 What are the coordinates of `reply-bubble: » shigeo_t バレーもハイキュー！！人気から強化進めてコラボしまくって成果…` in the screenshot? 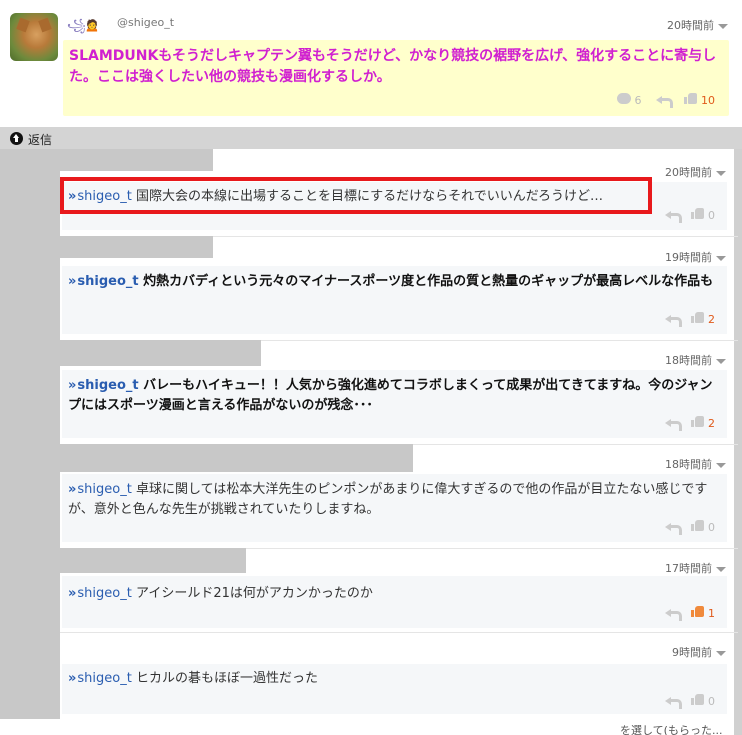 It's located at (394, 404).